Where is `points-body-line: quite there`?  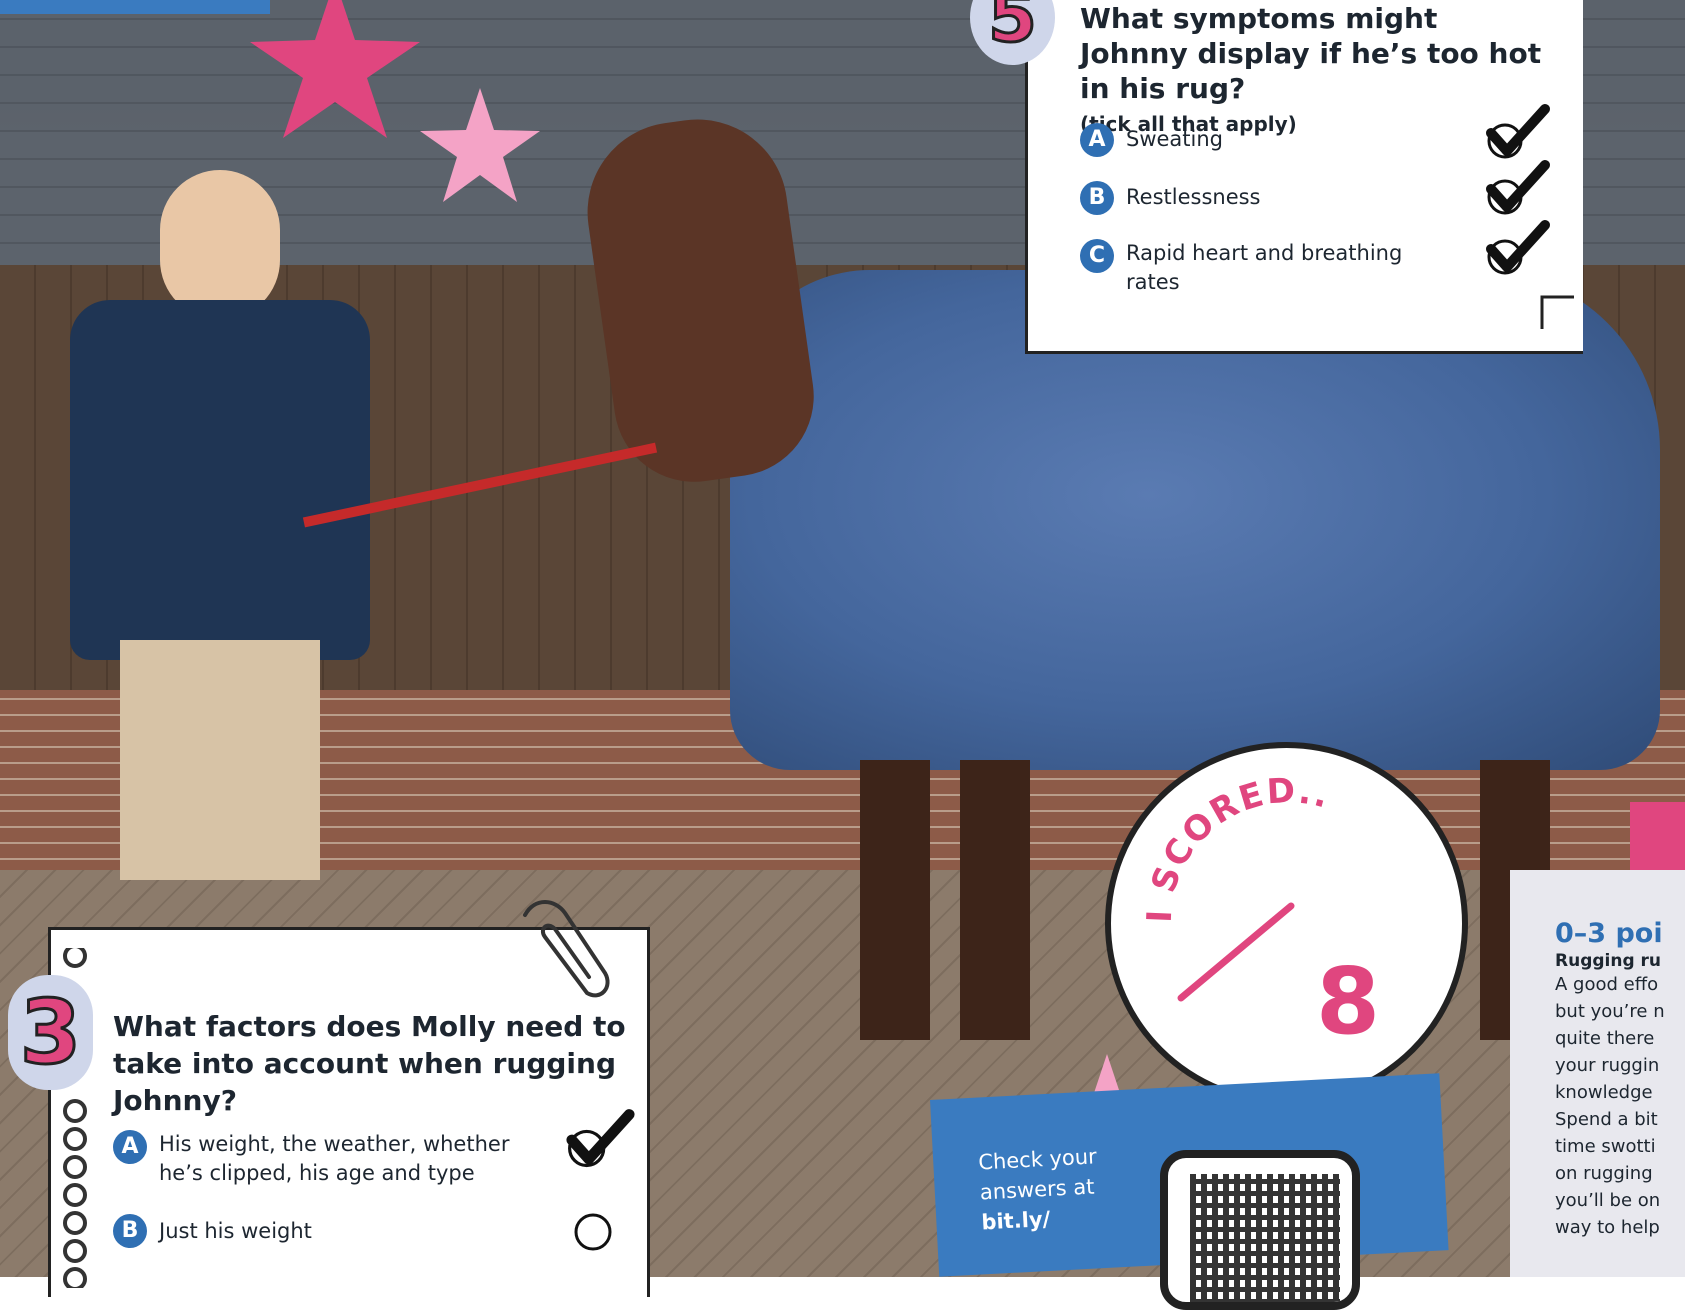 points-body-line: quite there is located at coordinates (1605, 1038).